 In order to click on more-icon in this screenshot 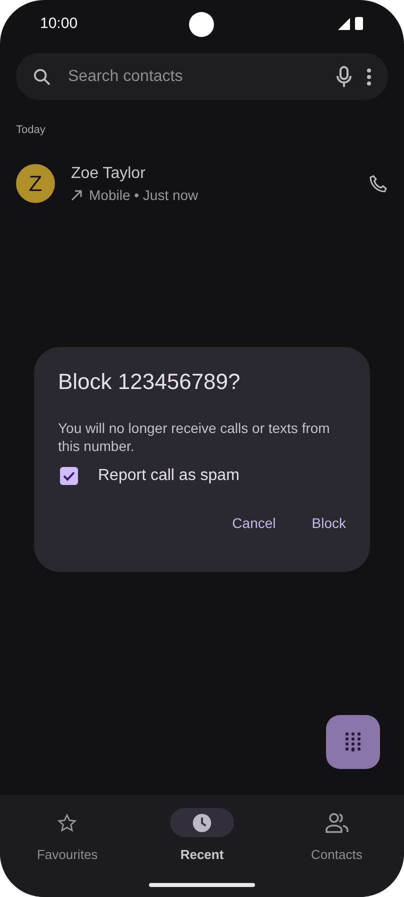, I will do `click(369, 77)`.